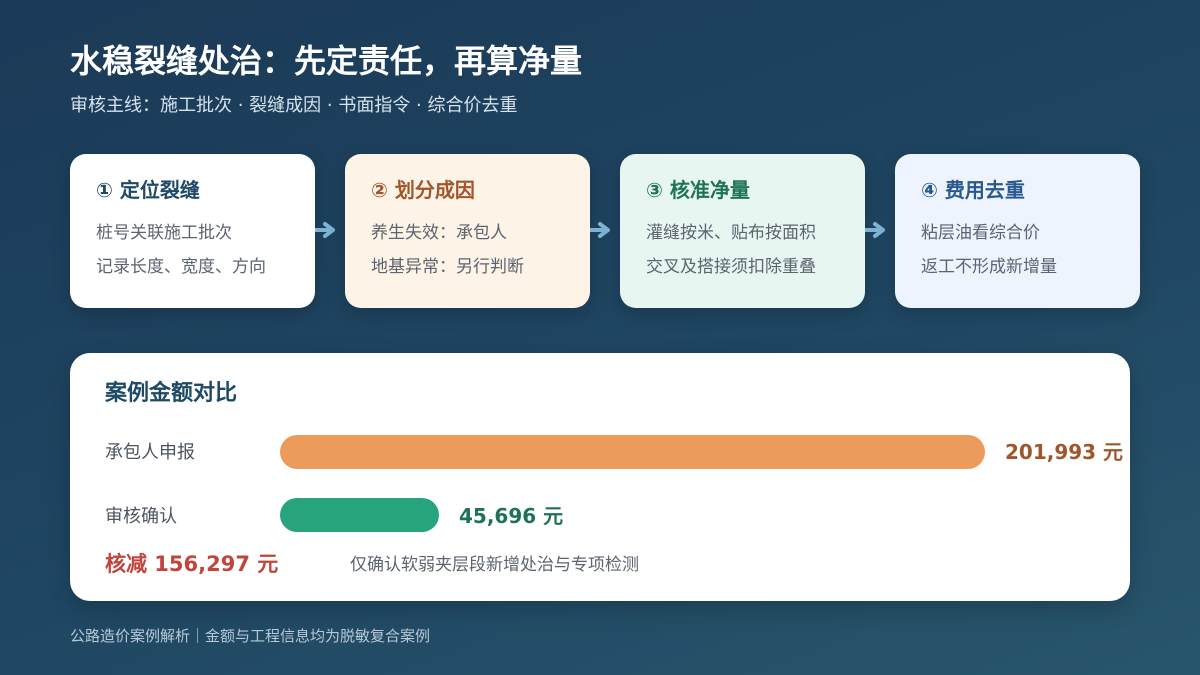  I want to click on page-title: 水稳裂缝处治：先定责任，再算净量, so click(326, 61).